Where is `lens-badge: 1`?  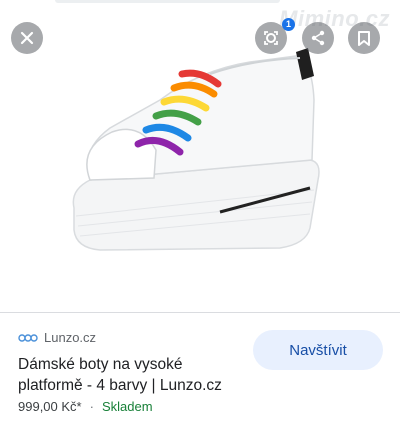 lens-badge: 1 is located at coordinates (288, 24).